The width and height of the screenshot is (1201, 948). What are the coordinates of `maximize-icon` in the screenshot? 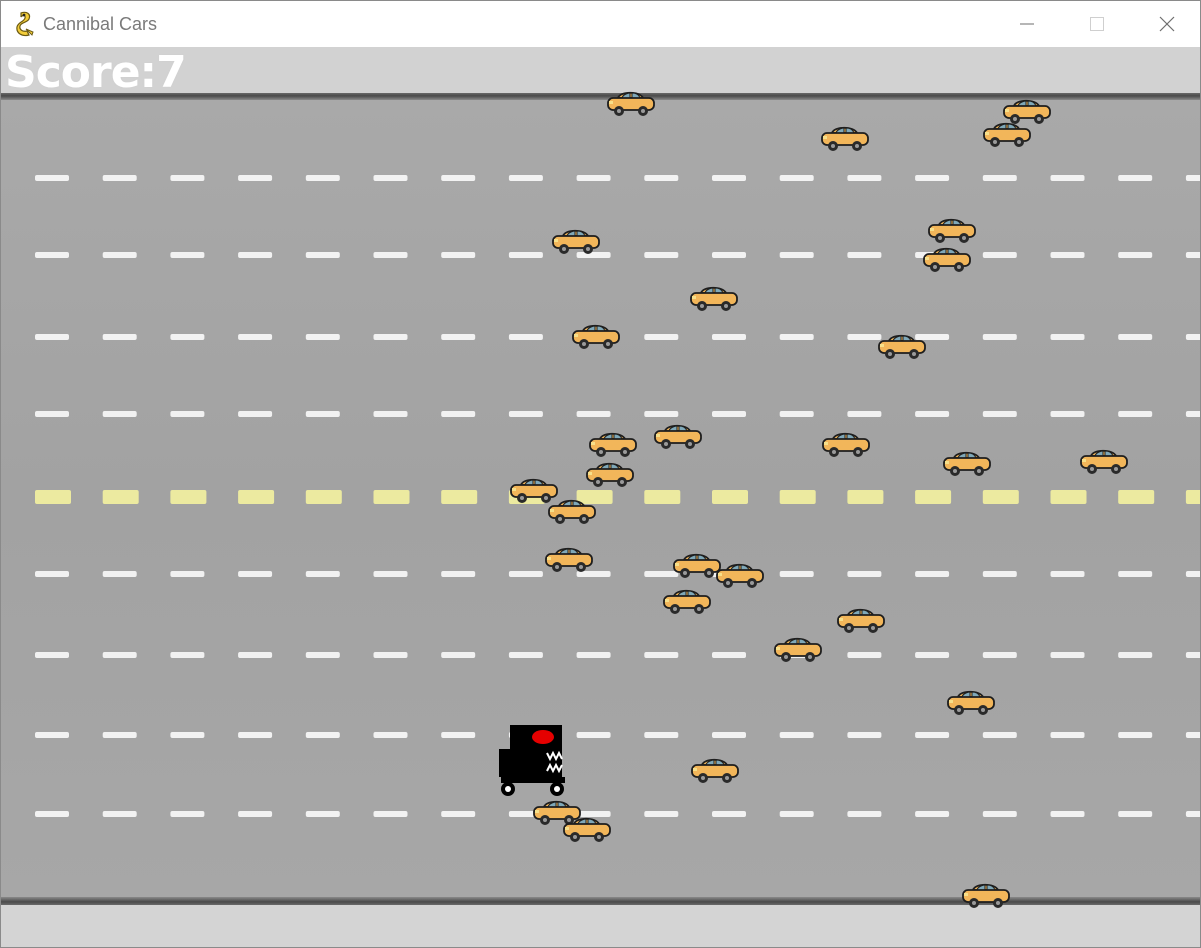 It's located at (1097, 24).